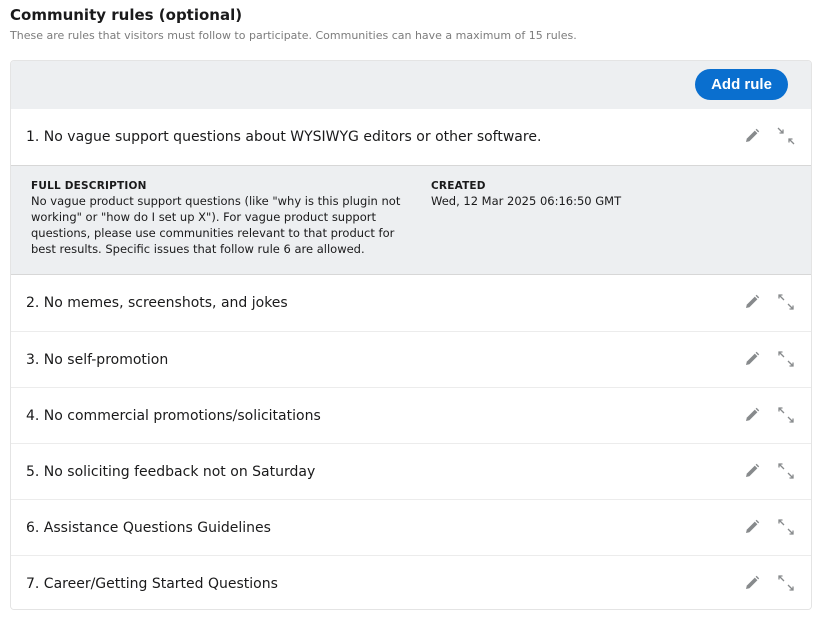 Image resolution: width=820 pixels, height=619 pixels. I want to click on created-label: CREATED, so click(458, 186).